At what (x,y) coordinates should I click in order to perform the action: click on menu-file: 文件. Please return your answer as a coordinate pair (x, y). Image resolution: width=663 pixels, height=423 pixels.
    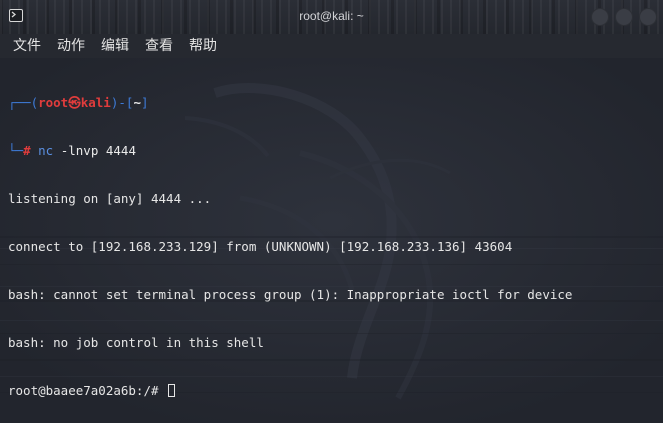
    Looking at the image, I should click on (27, 46).